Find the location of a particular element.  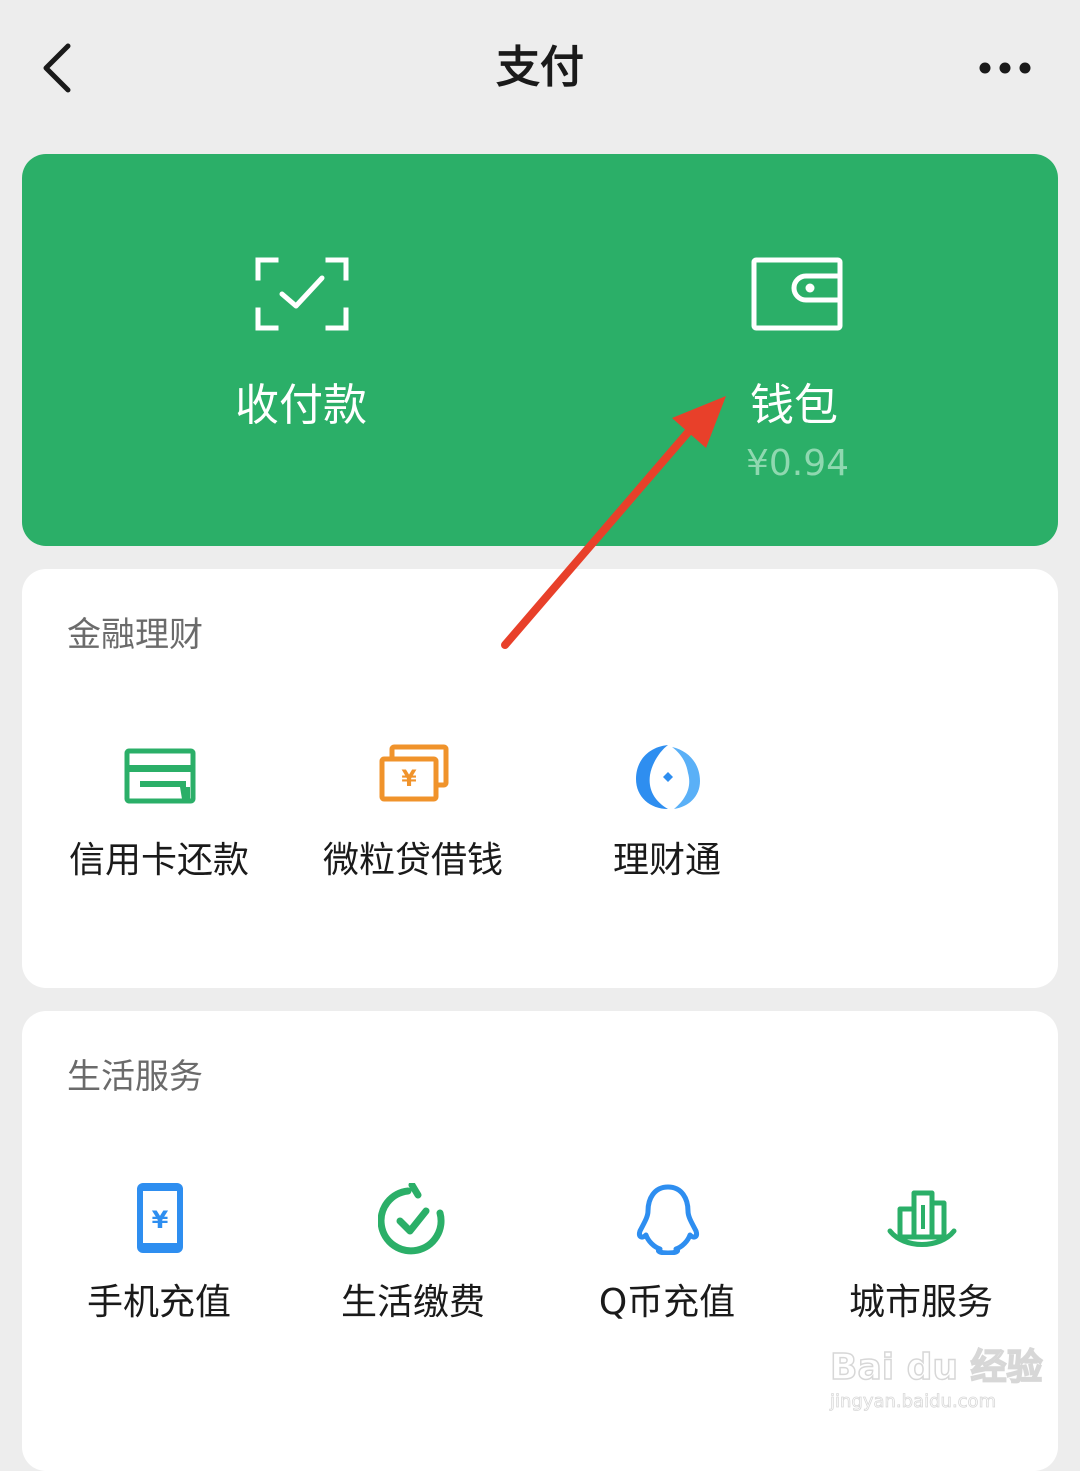

credit-card-icon is located at coordinates (160, 776).